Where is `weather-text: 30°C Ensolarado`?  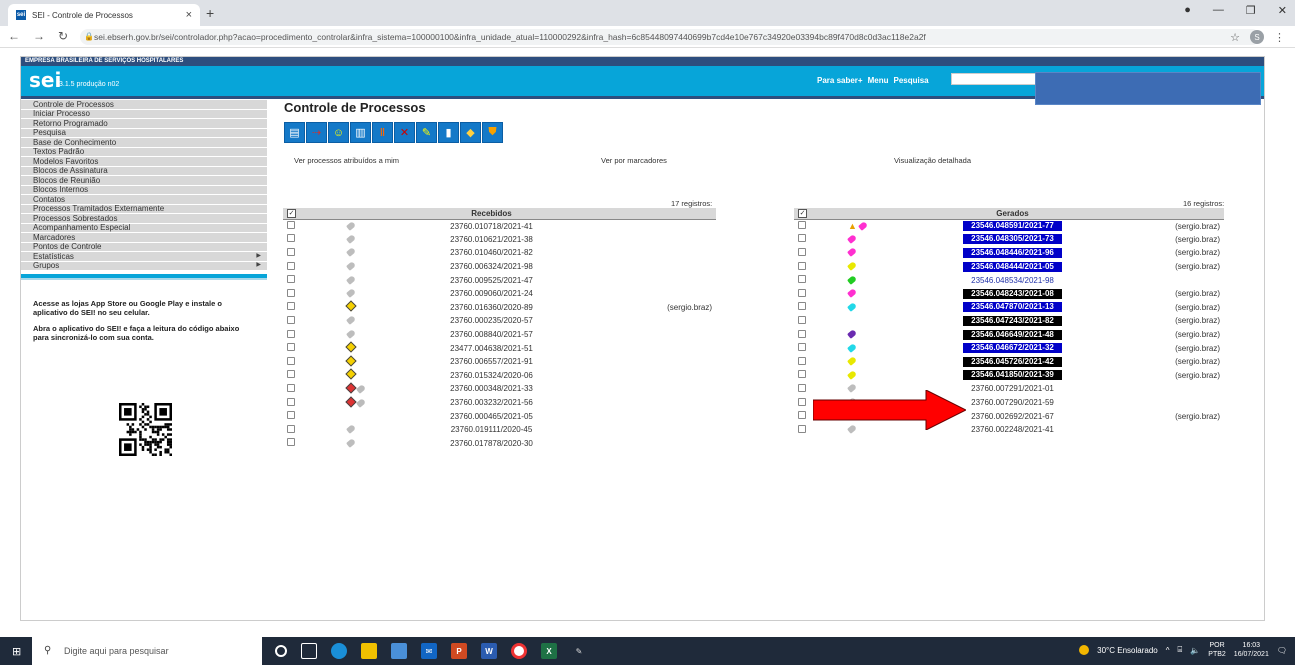
weather-text: 30°C Ensolarado is located at coordinates (1127, 650).